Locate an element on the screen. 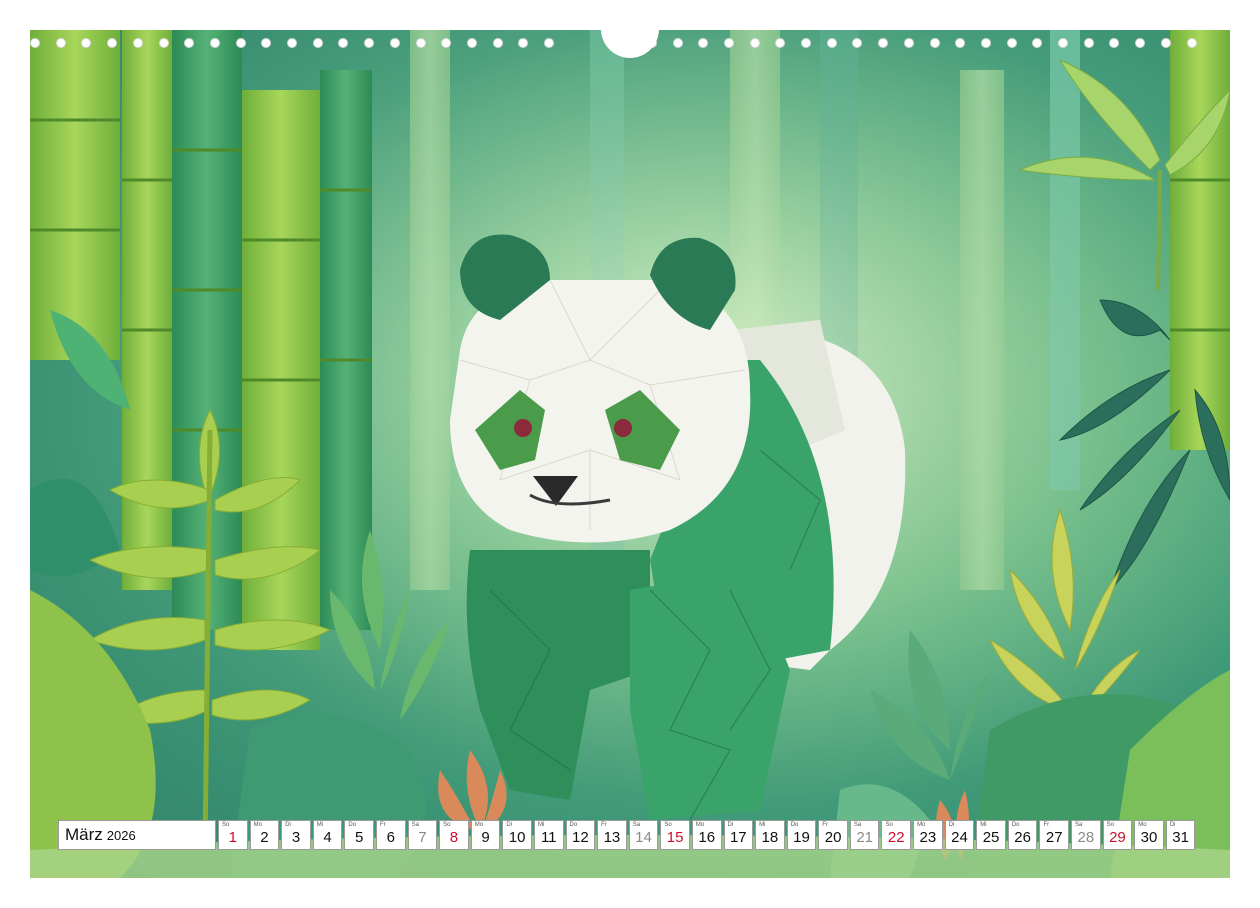 The width and height of the screenshot is (1260, 908). day-cell: Di 3 is located at coordinates (296, 835).